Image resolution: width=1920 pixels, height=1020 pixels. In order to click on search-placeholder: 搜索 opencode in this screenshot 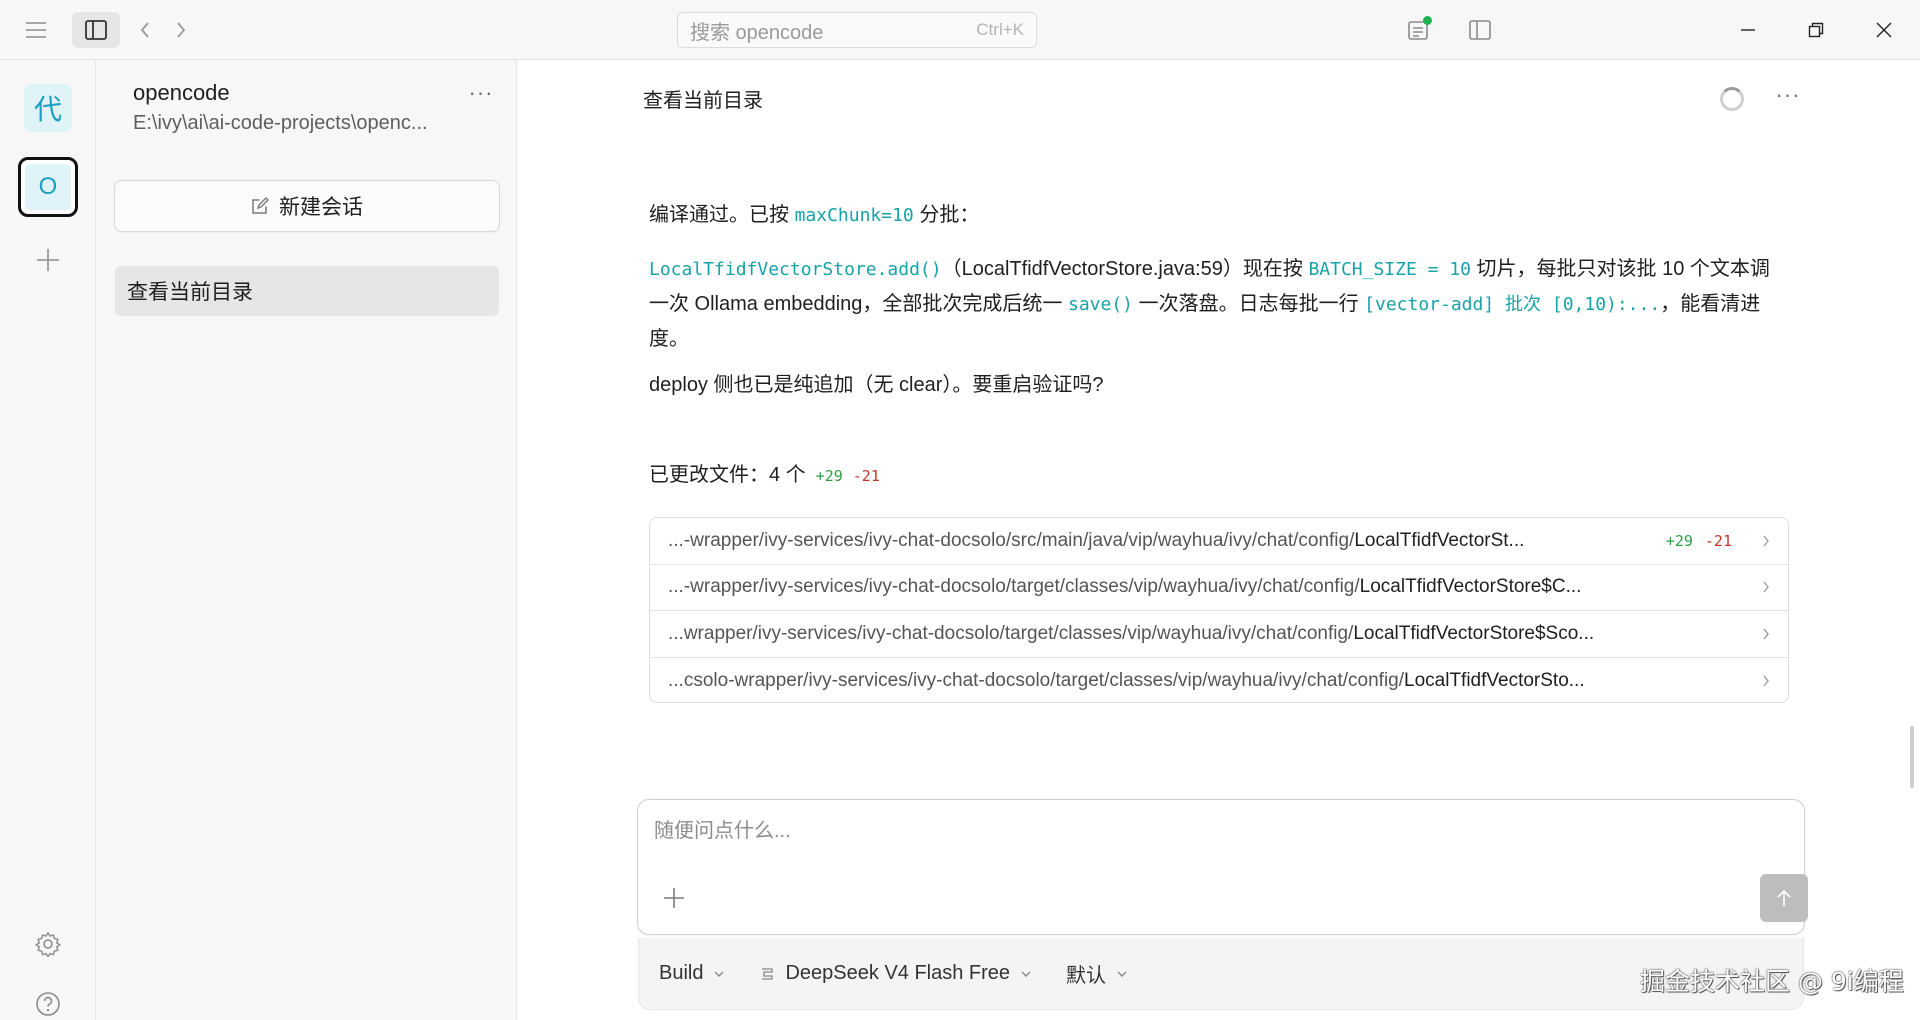, I will do `click(757, 32)`.